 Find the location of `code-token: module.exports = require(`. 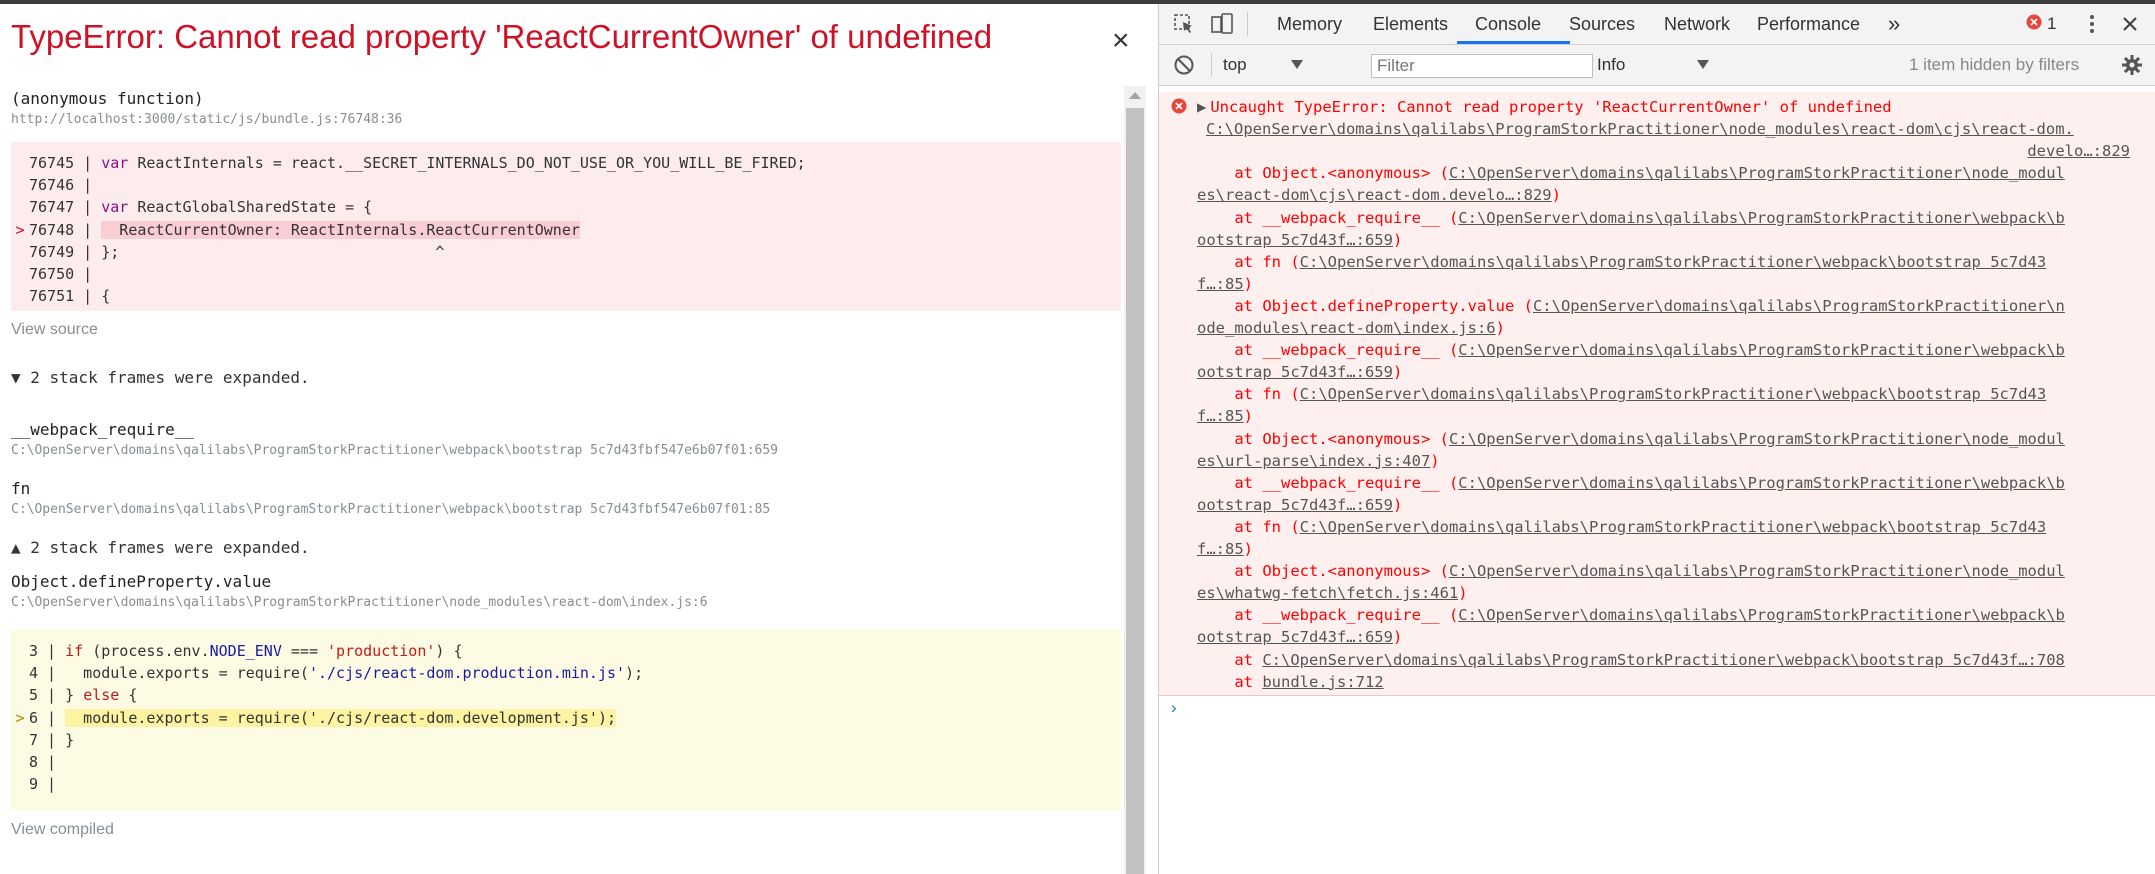

code-token: module.exports = require( is located at coordinates (187, 673).